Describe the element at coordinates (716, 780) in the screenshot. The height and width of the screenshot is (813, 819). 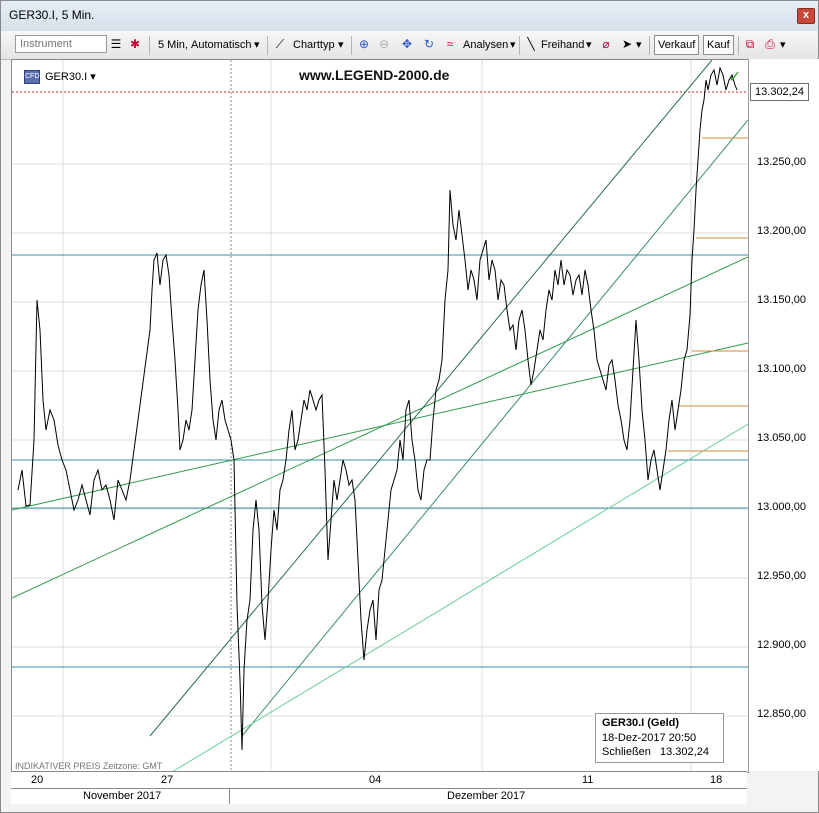
I see `x-tick: 18` at that location.